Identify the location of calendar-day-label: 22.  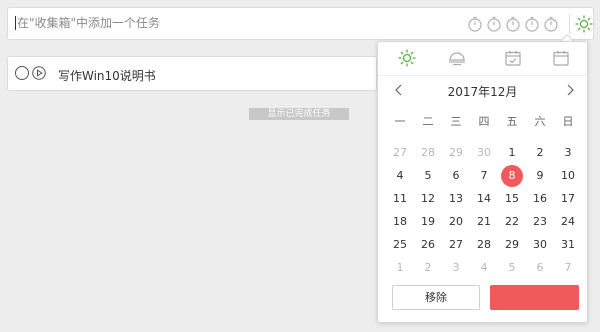
(512, 221).